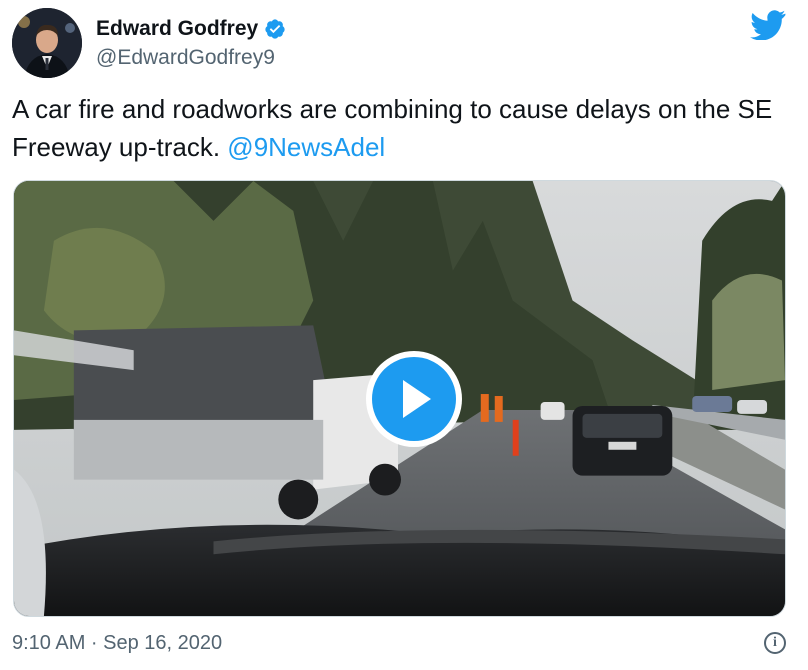 This screenshot has height=670, width=808. I want to click on tweet-header: Edward Godfrey @EdwardGodfrey9, so click(404, 43).